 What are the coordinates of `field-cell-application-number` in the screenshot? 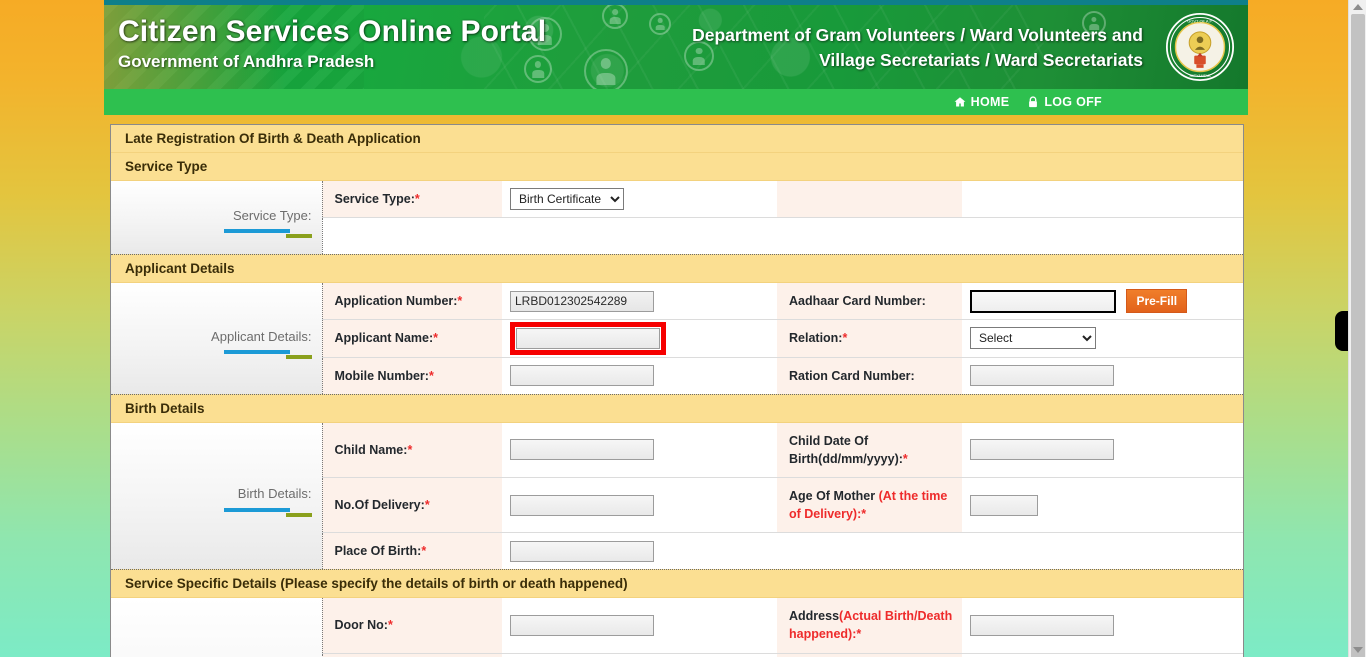 It's located at (639, 302).